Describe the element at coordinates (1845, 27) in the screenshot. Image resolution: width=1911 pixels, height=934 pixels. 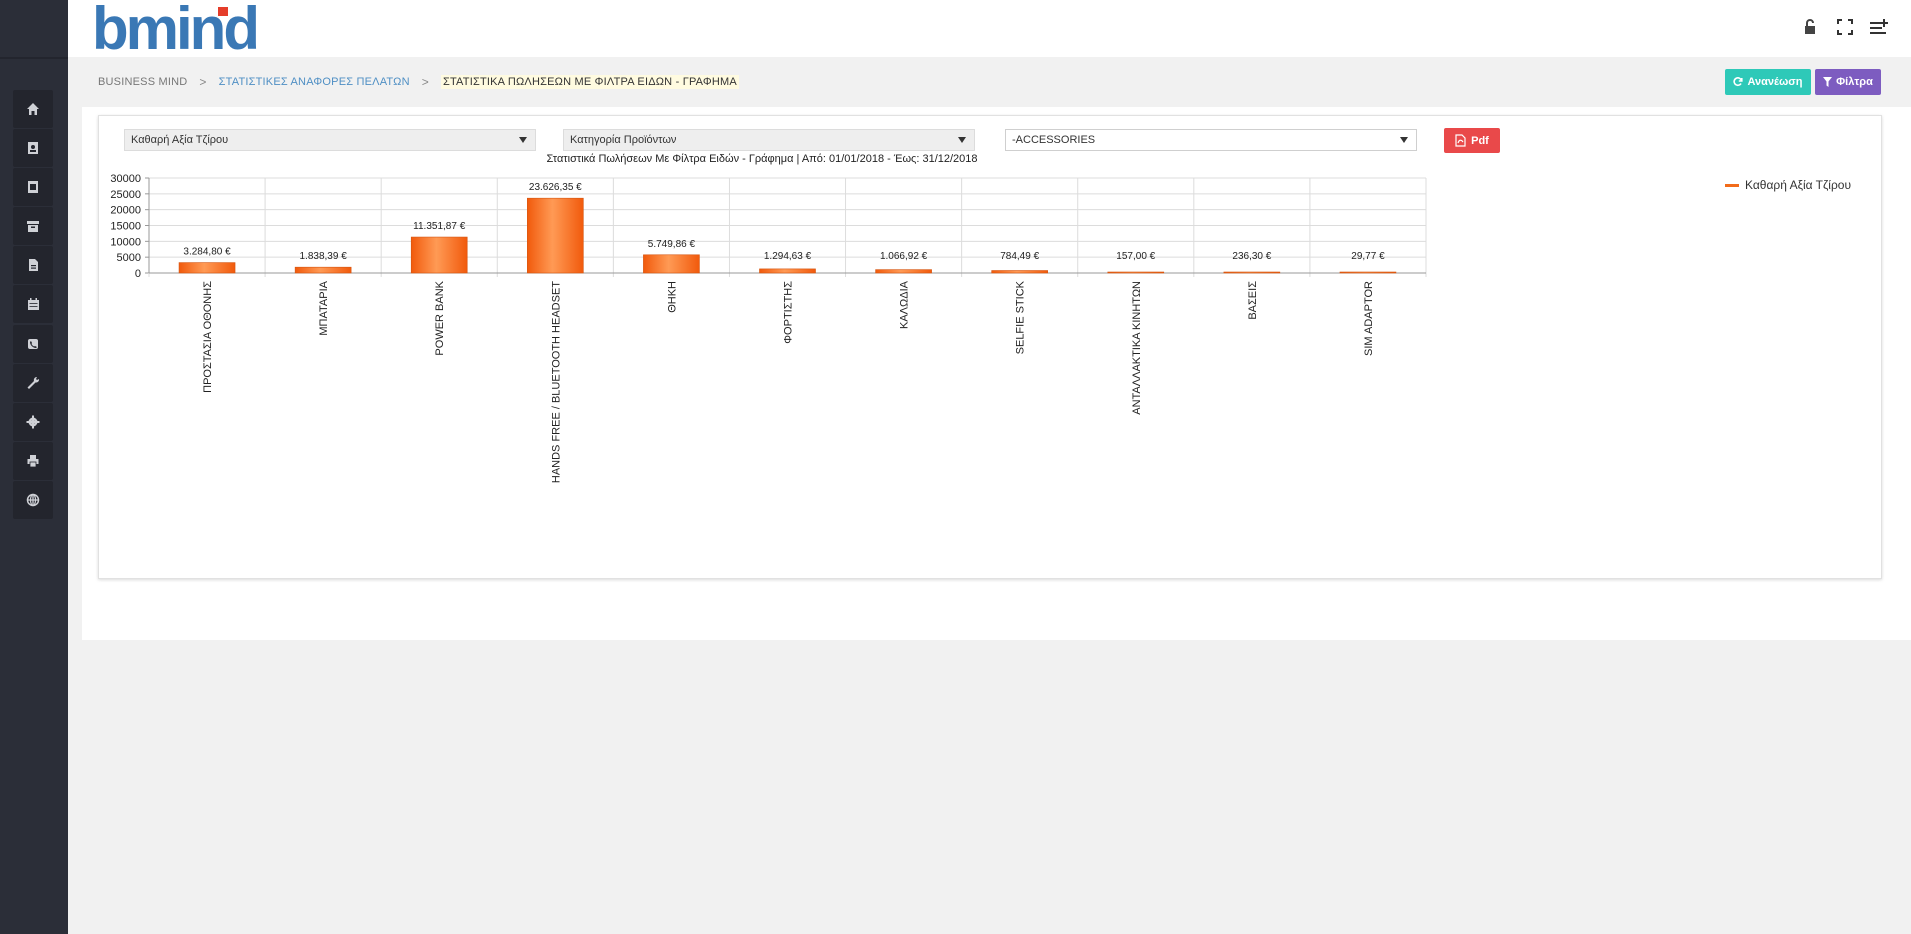
I see `fullscreen-icon` at that location.